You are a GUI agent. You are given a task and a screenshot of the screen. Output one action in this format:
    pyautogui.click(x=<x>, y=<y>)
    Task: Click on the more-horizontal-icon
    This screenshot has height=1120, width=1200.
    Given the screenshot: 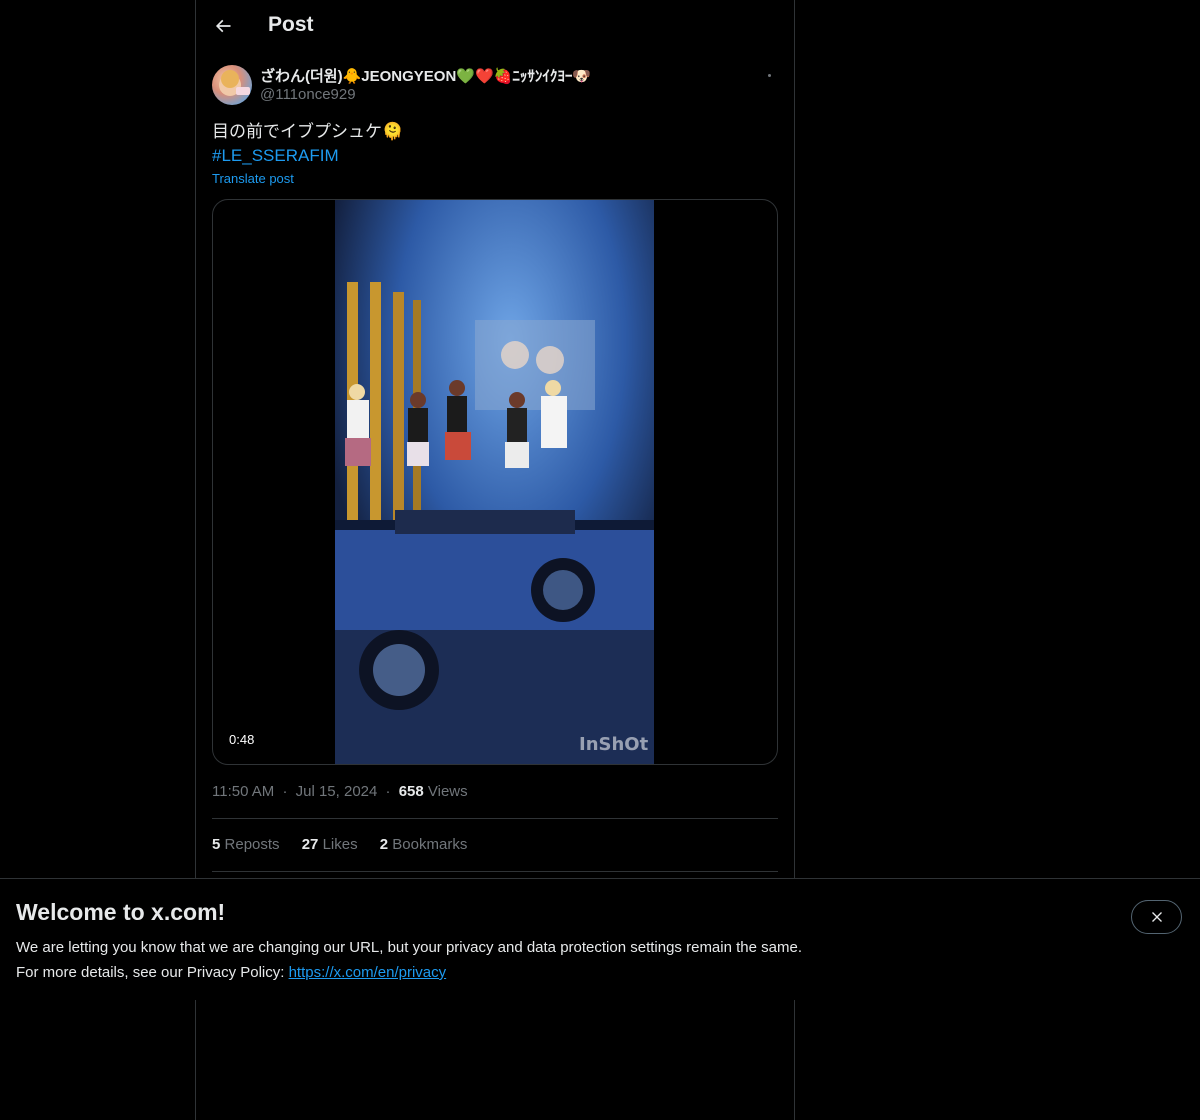 What is the action you would take?
    pyautogui.click(x=769, y=75)
    